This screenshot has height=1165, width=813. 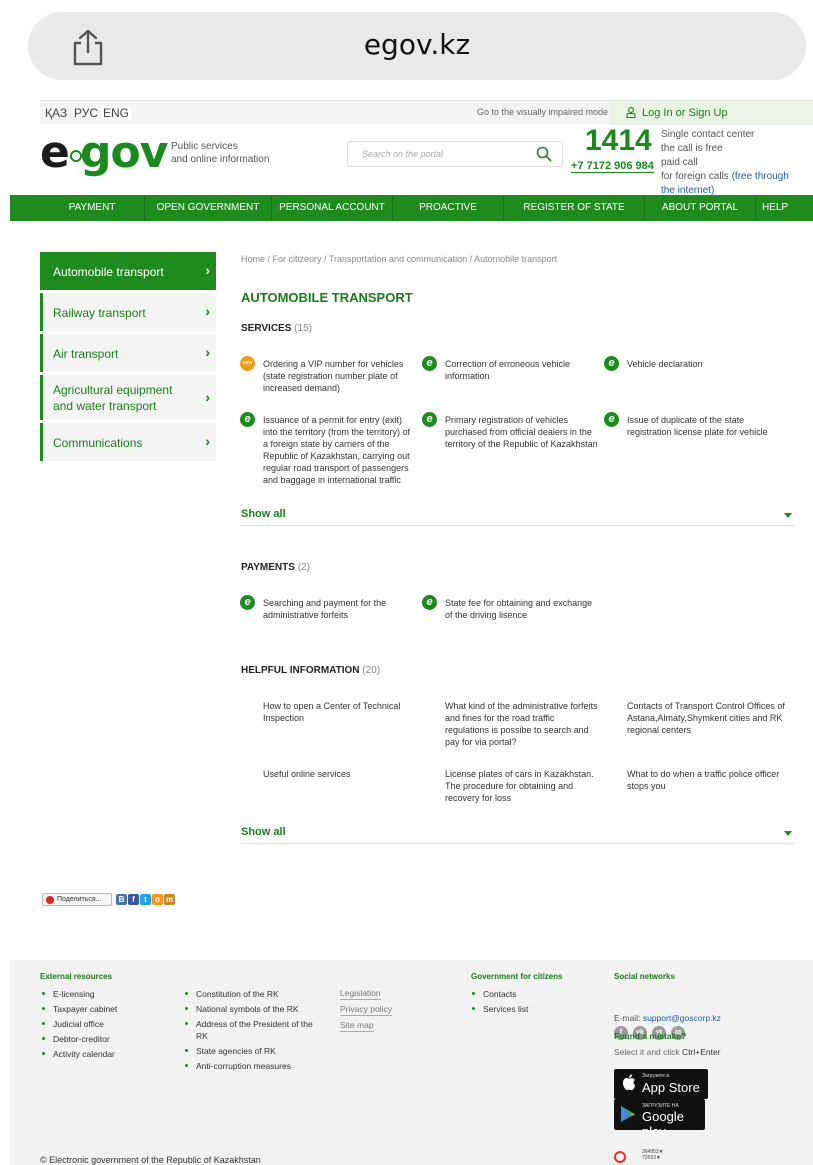 I want to click on nav-open-government: OPEN GOVERNMENT, so click(x=208, y=208).